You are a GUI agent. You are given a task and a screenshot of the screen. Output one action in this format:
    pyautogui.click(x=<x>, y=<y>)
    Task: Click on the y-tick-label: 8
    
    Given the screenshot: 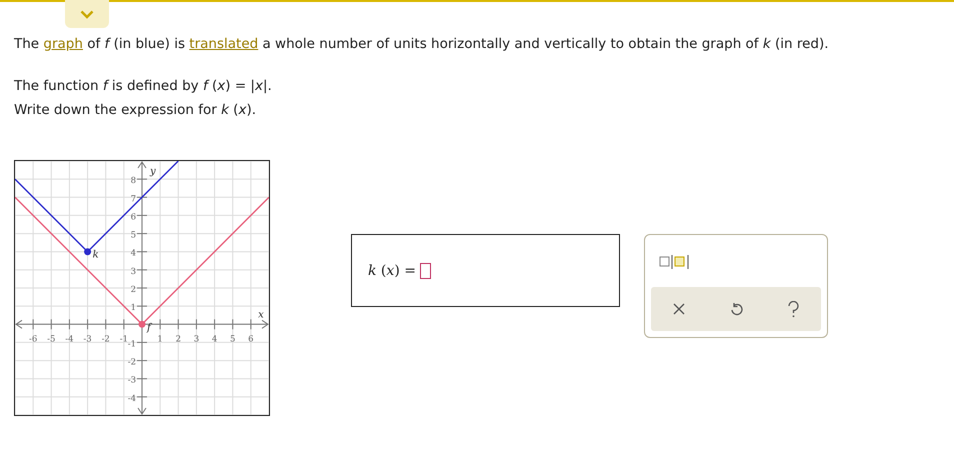 What is the action you would take?
    pyautogui.click(x=133, y=181)
    